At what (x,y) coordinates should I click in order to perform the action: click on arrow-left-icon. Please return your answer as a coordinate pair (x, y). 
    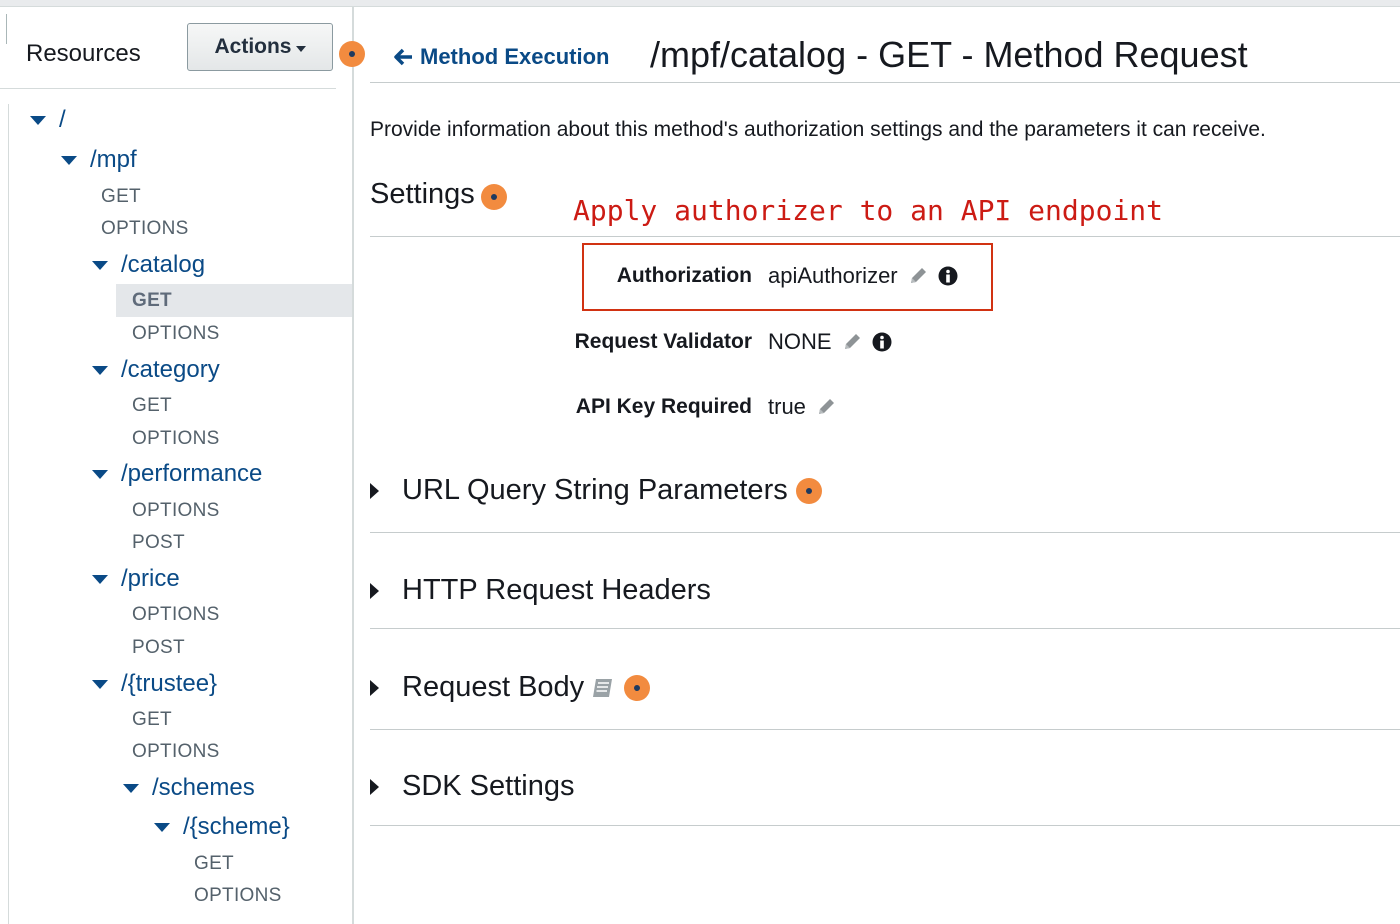
    Looking at the image, I should click on (403, 57).